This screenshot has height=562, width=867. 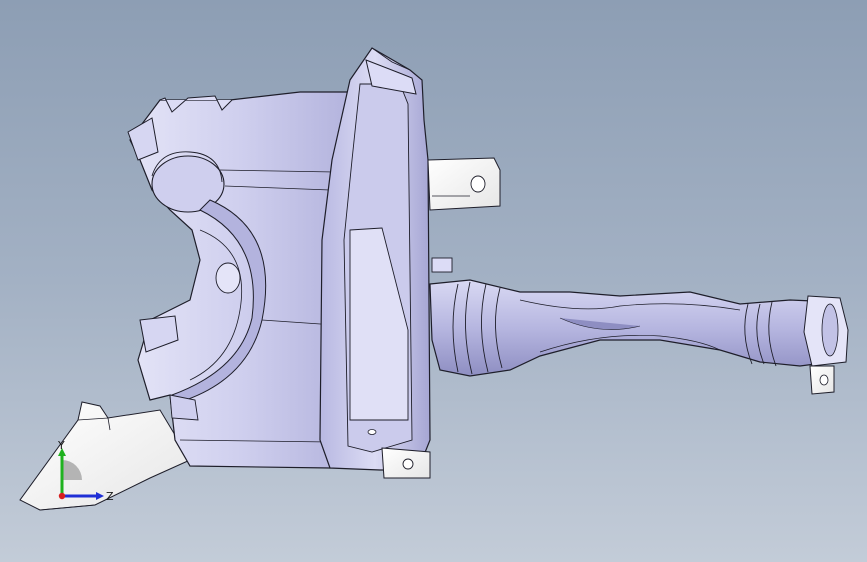 What do you see at coordinates (442, 265) in the screenshot?
I see `stud-boss` at bounding box center [442, 265].